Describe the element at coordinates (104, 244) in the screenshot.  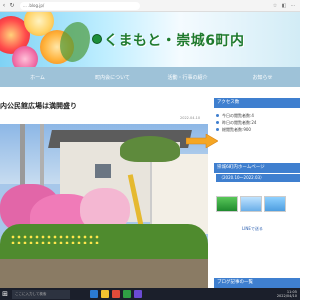
I see `photo-hedge` at that location.